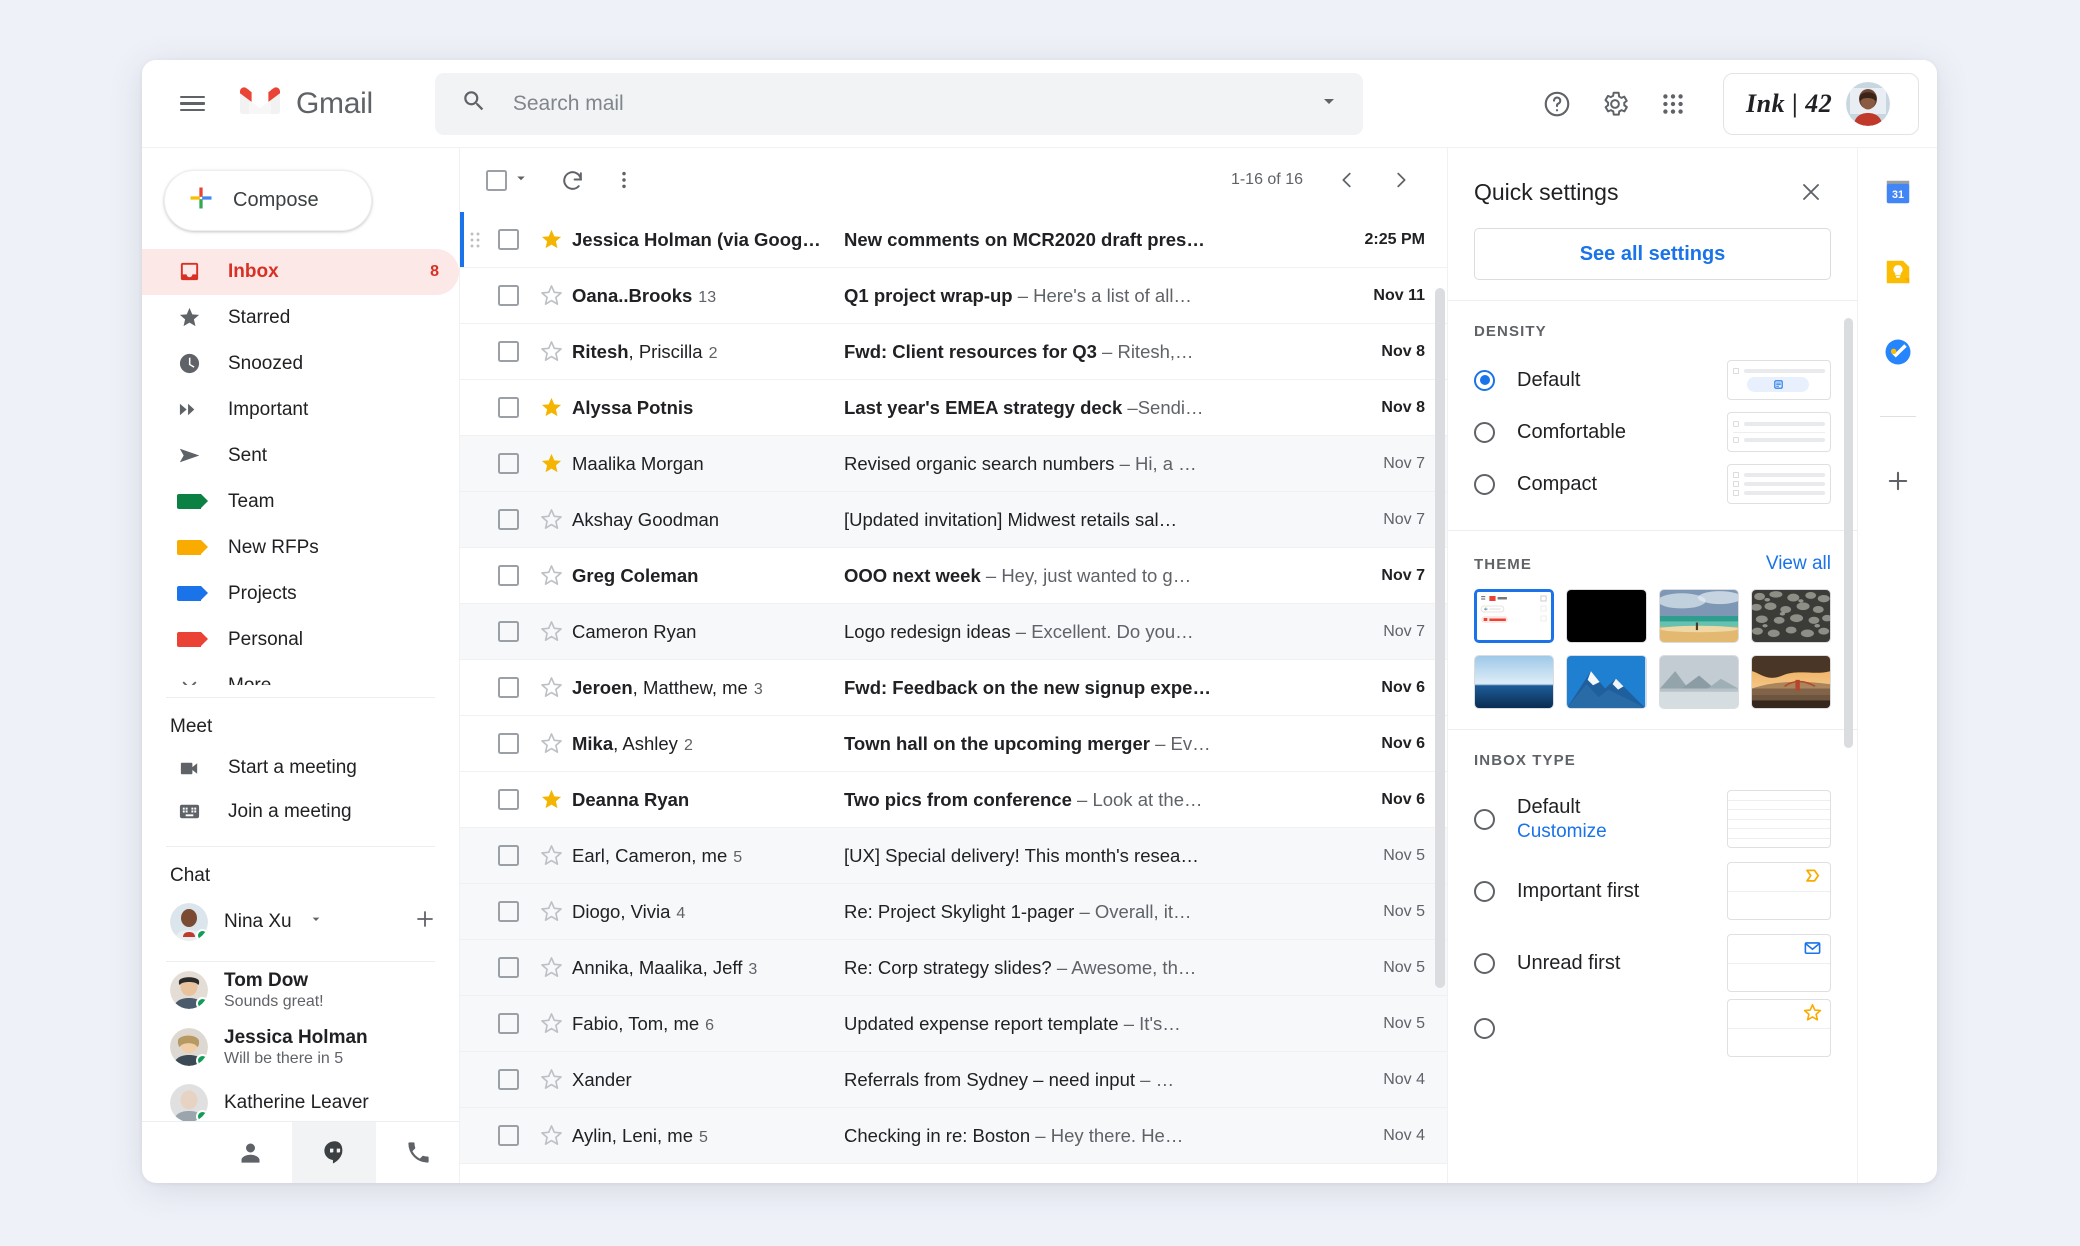 Image resolution: width=2080 pixels, height=1246 pixels. I want to click on sidebar-item-more: More, so click(300, 674).